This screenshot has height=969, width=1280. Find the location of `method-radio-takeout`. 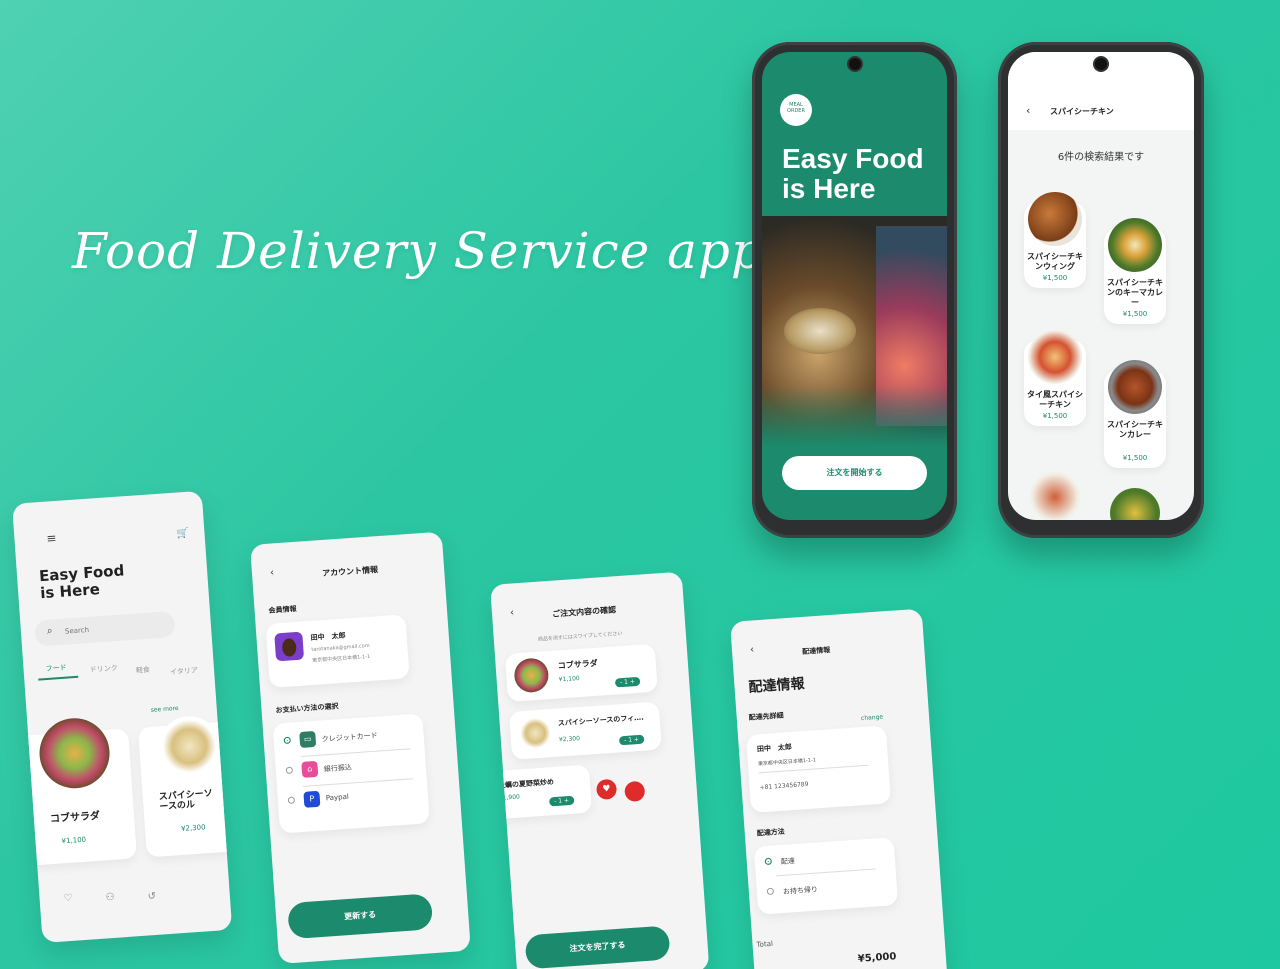

method-radio-takeout is located at coordinates (770, 891).